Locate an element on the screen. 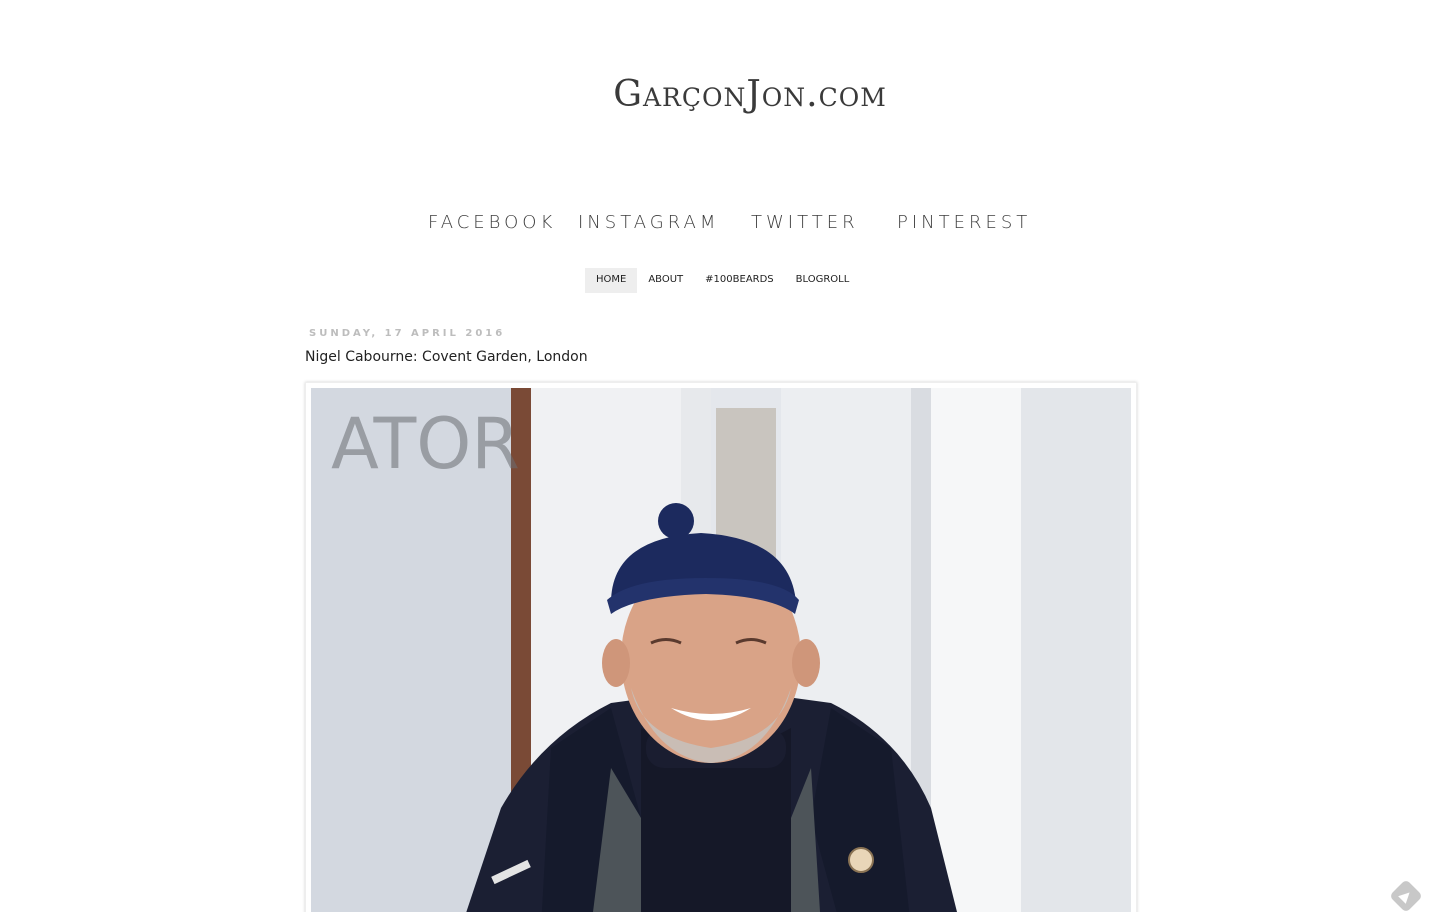 The height and width of the screenshot is (912, 1438). social-nav: FACEBOOK INSTAGRAM TWITTER PINTEREST is located at coordinates (719, 227).